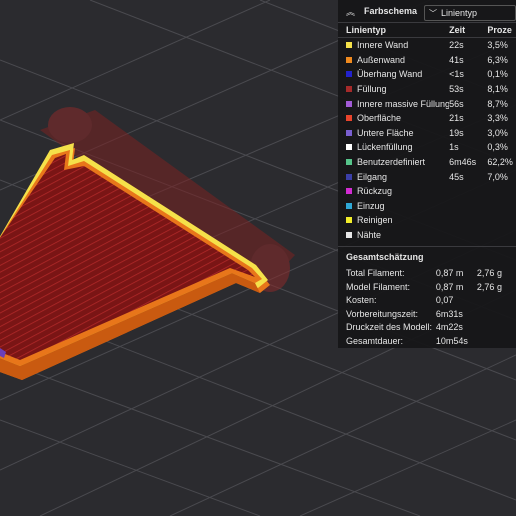  What do you see at coordinates (459, 13) in the screenshot?
I see `dropdown-value: Linientyp` at bounding box center [459, 13].